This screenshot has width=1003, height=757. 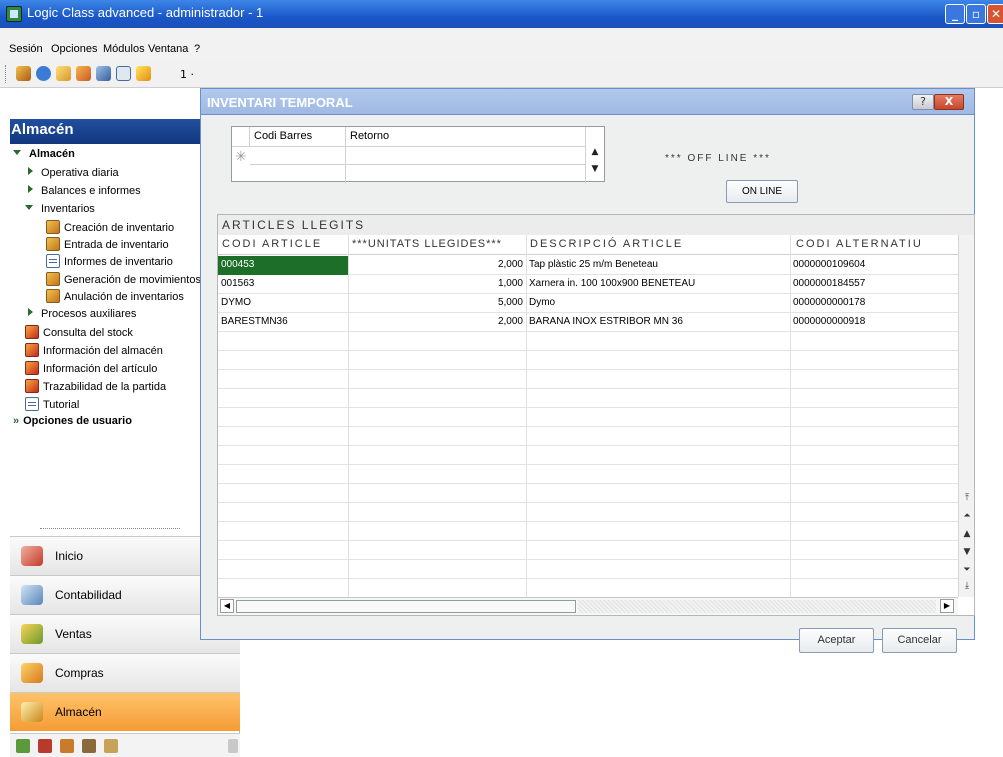 I want to click on col-codi-alternatiu: CODI ALTERNATIU, so click(x=859, y=244).